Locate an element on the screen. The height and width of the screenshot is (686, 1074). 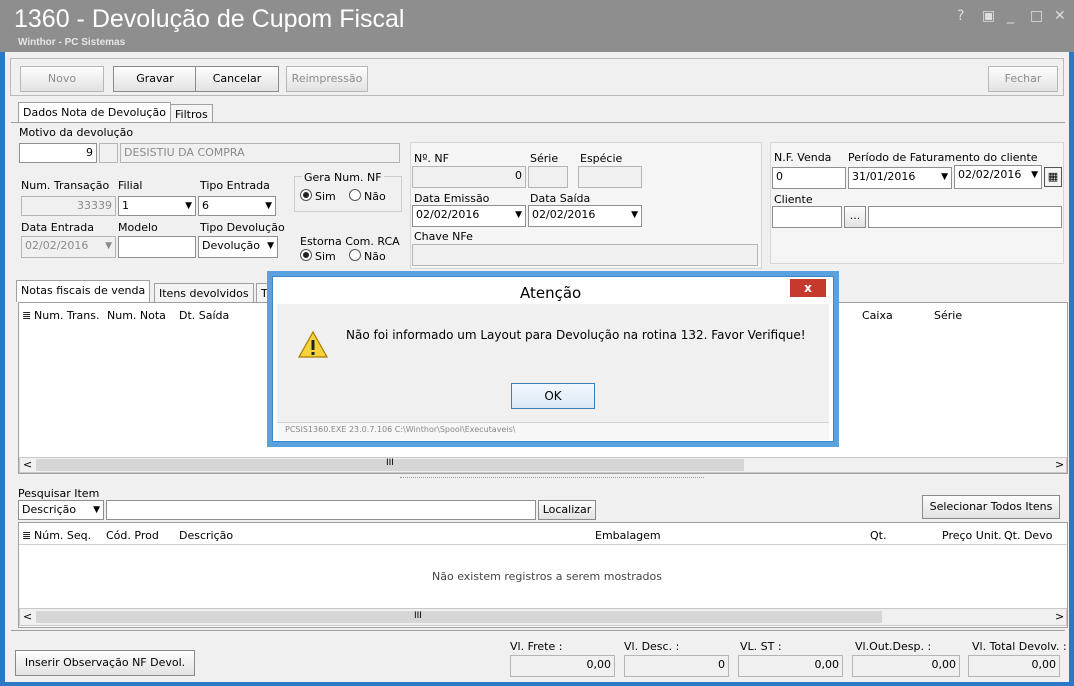
periodo-ate-input: 02/02/2016 ▼ is located at coordinates (998, 177).